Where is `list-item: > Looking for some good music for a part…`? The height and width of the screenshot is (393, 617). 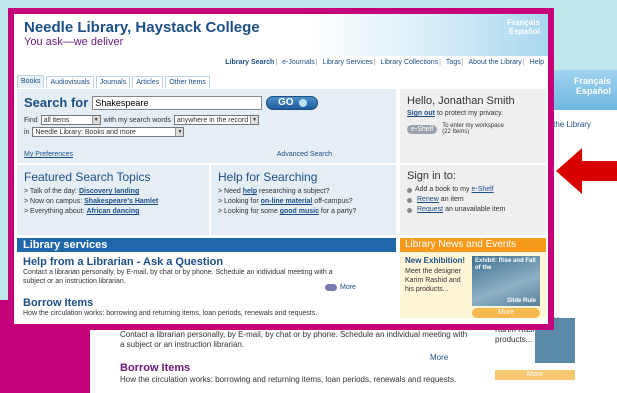
list-item: > Looking for some good music for a part… is located at coordinates (287, 211).